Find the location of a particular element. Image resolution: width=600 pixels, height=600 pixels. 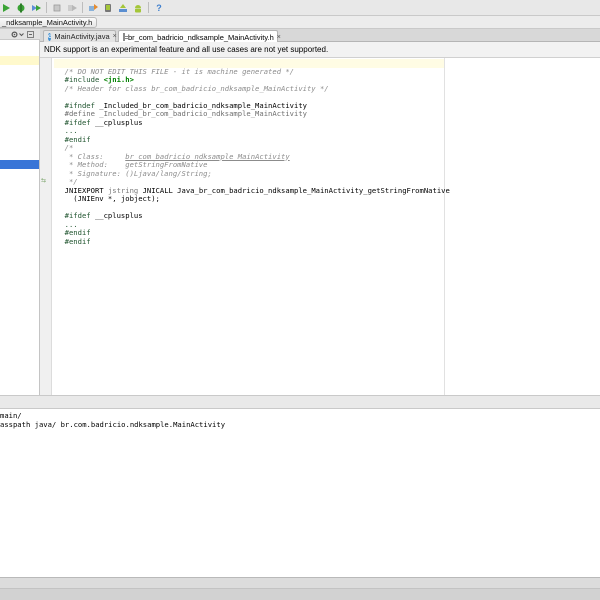

code-line-12: * Method: getStringFromNative is located at coordinates (132, 161).